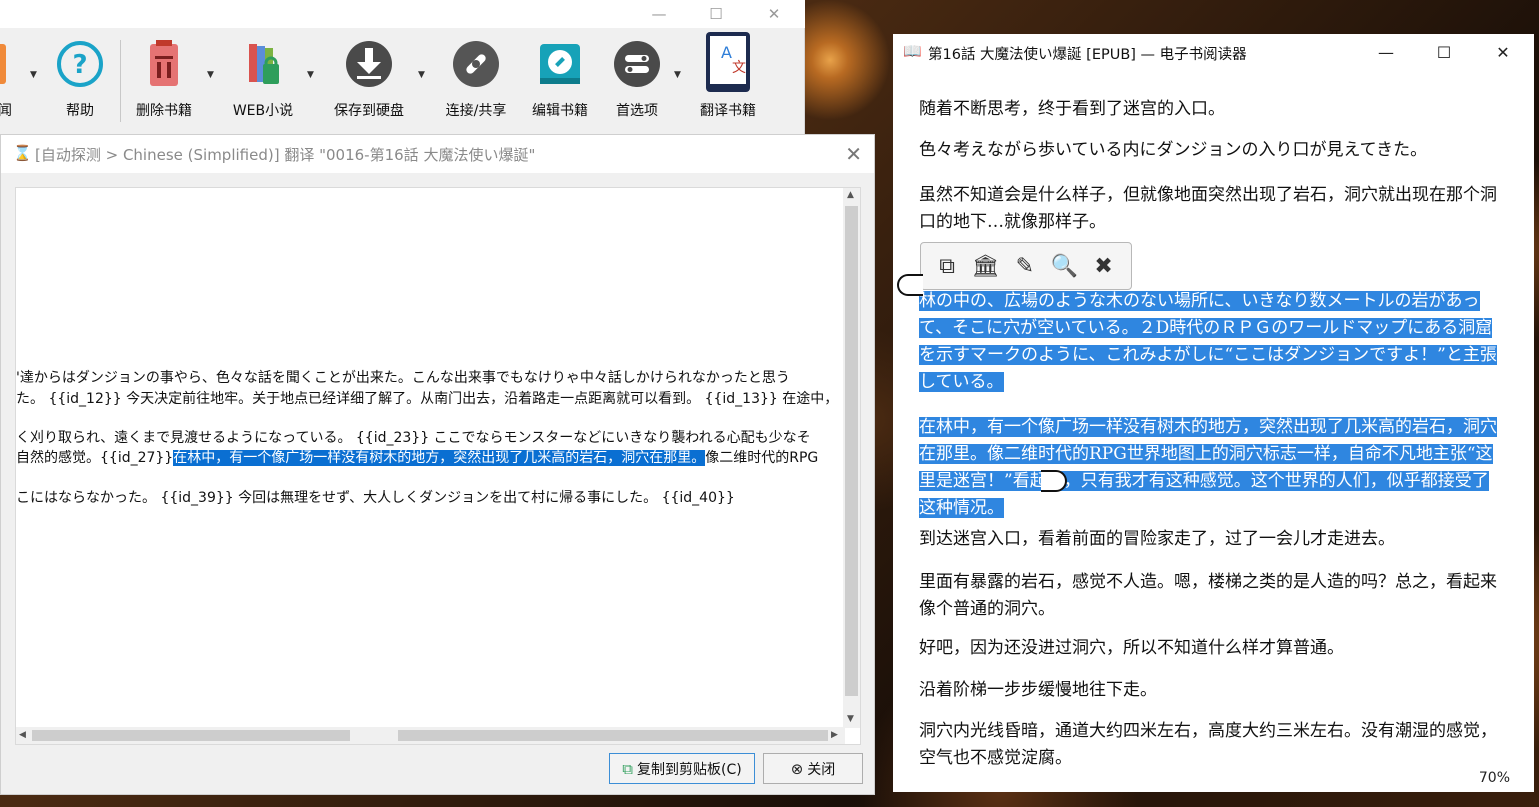 This screenshot has height=807, width=1539. What do you see at coordinates (369, 64) in the screenshot?
I see `save-to-disk-icon` at bounding box center [369, 64].